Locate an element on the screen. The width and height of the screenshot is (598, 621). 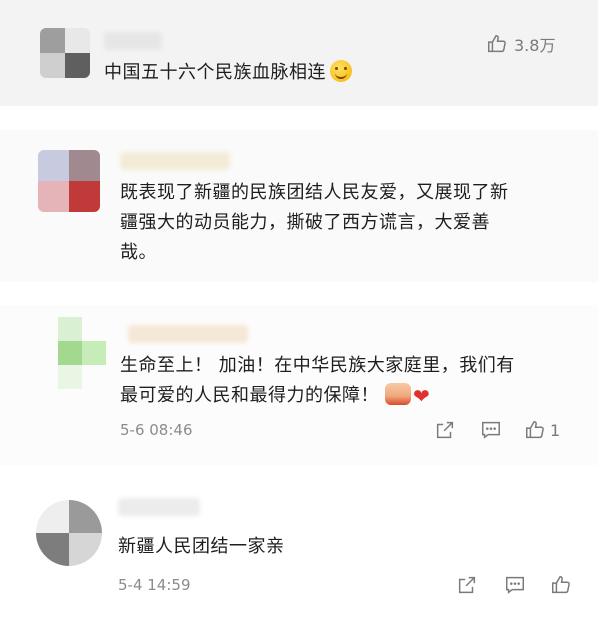
comment-text: 新疆人民团结一家亲 is located at coordinates (201, 546).